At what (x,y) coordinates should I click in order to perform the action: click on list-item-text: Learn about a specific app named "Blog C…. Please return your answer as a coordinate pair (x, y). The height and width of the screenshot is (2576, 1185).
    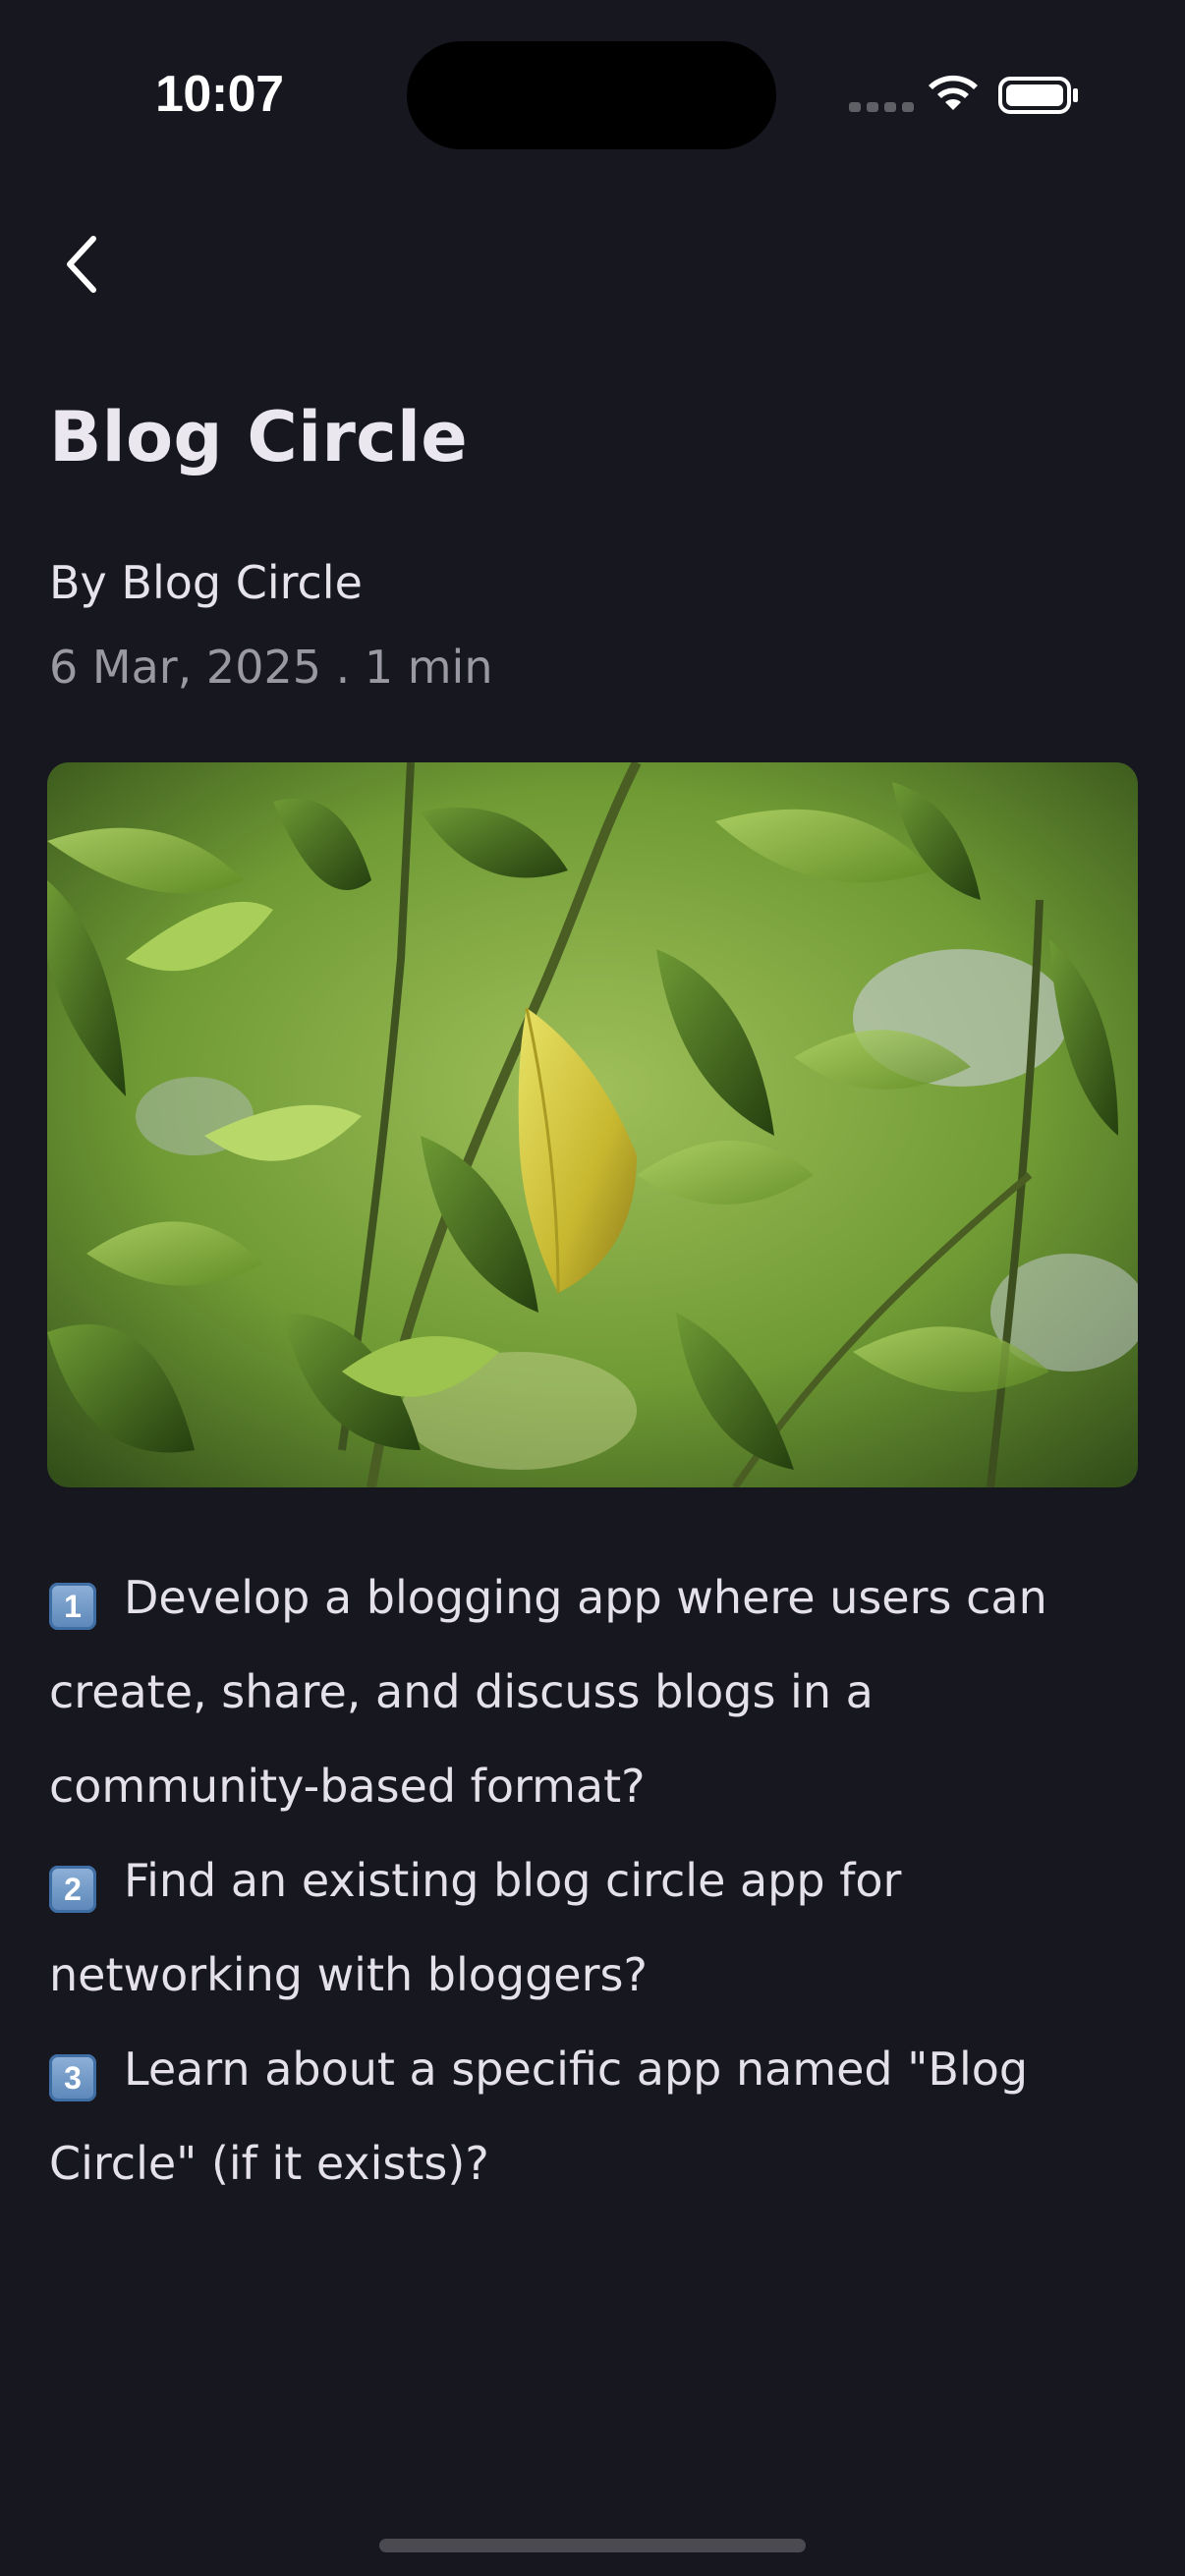
    Looking at the image, I should click on (539, 2116).